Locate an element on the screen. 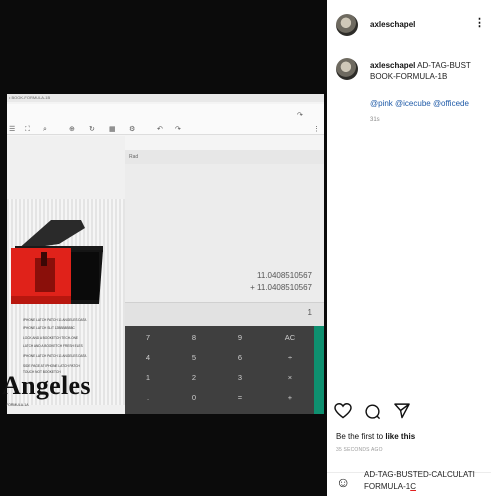 Image resolution: width=491 pixels, height=496 pixels. key-4: 4 is located at coordinates (148, 358).